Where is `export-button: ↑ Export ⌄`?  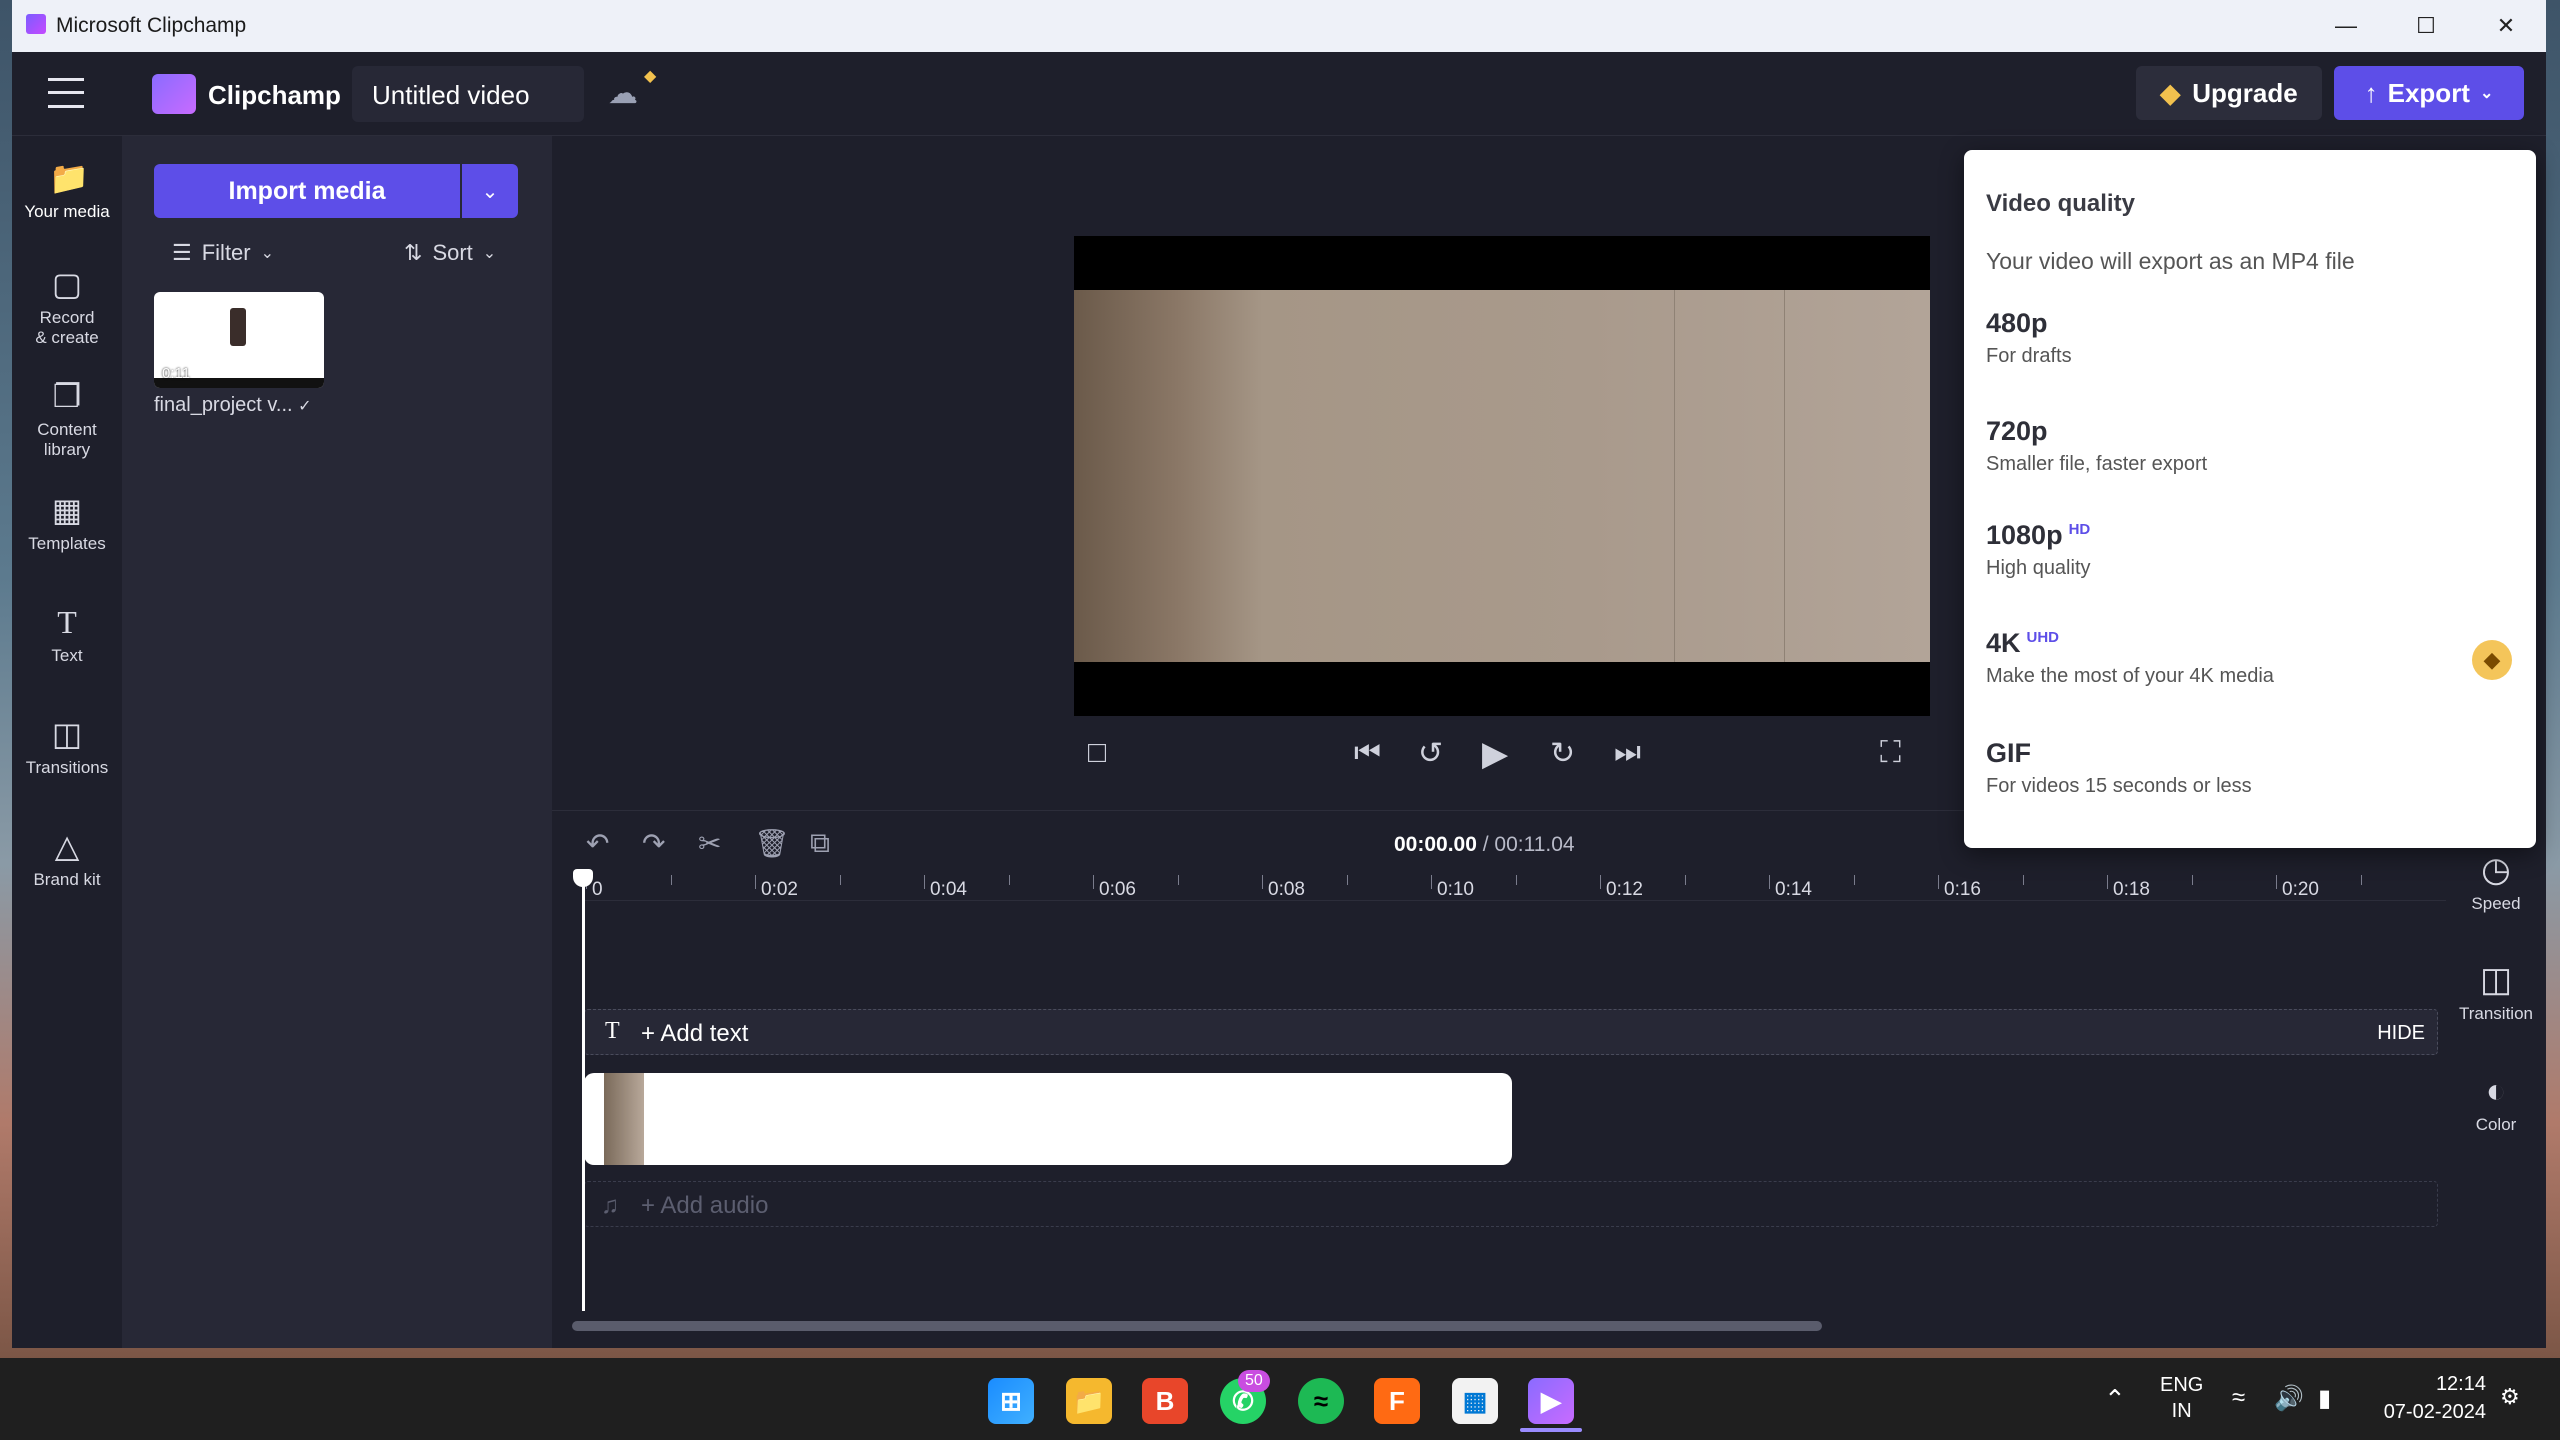
export-button: ↑ Export ⌄ is located at coordinates (2429, 93).